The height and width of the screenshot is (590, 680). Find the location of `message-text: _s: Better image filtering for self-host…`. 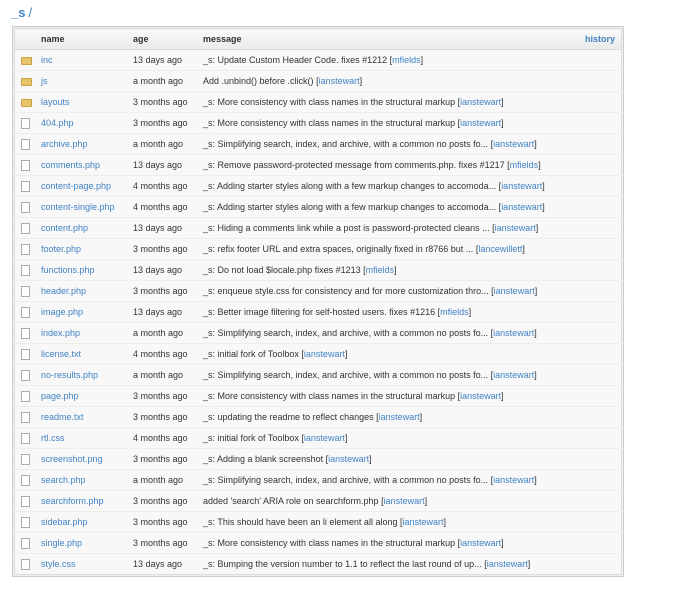

message-text: _s: Better image filtering for self-host… is located at coordinates (319, 312).